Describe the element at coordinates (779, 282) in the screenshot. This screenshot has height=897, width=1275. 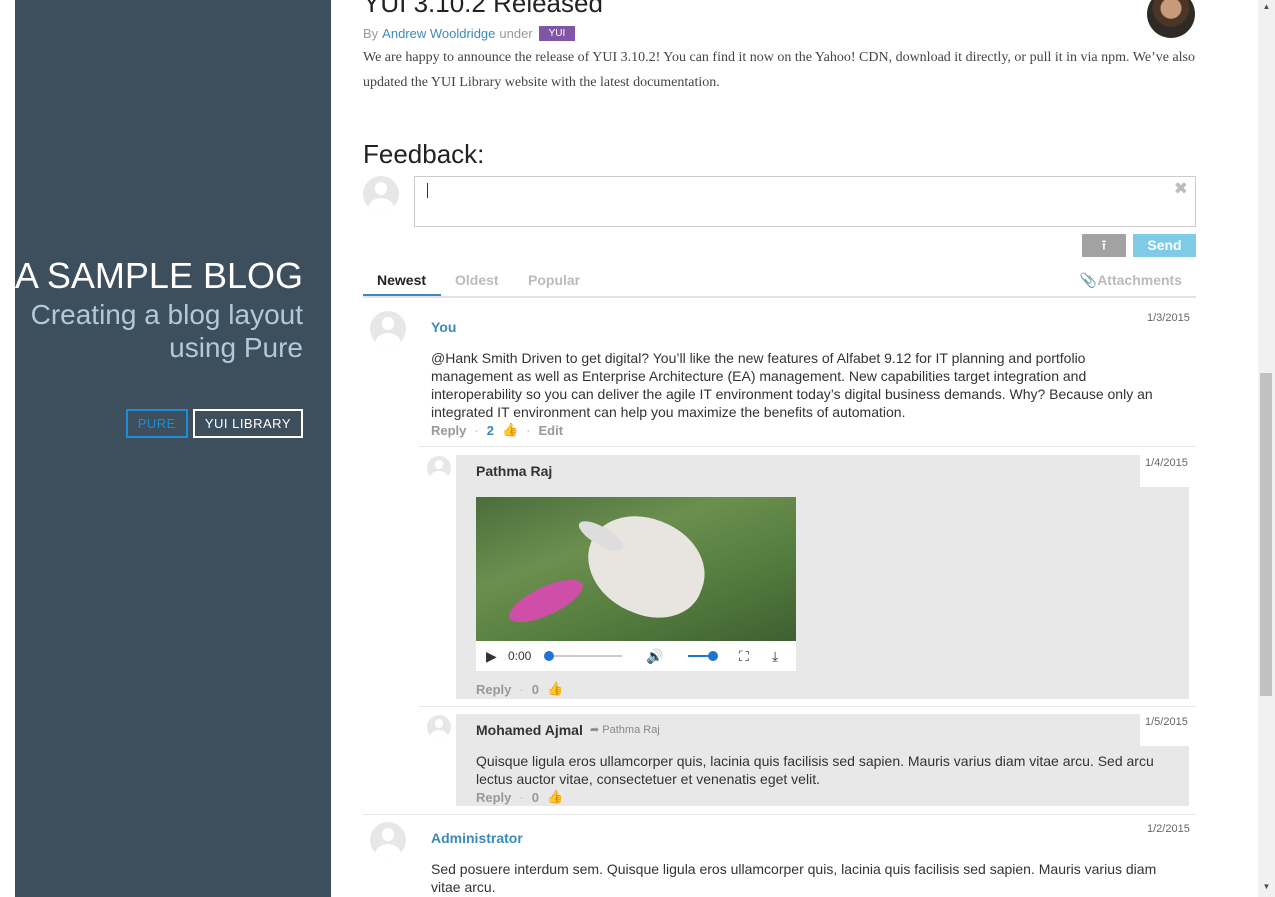
I see `sort-tabs: Newest Oldest Popular 📎Attachments` at that location.